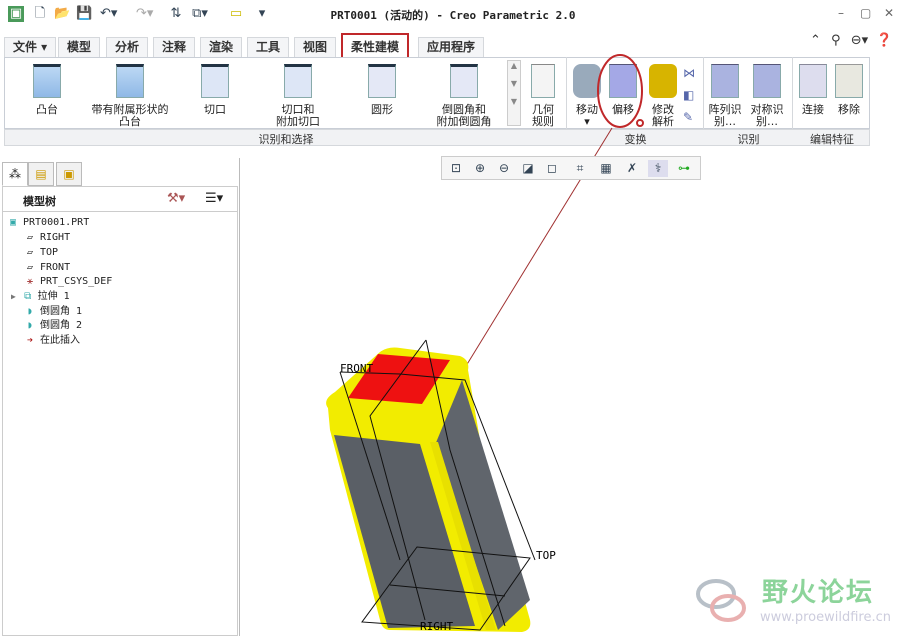  I want to click on label: TOP, so click(49, 252).